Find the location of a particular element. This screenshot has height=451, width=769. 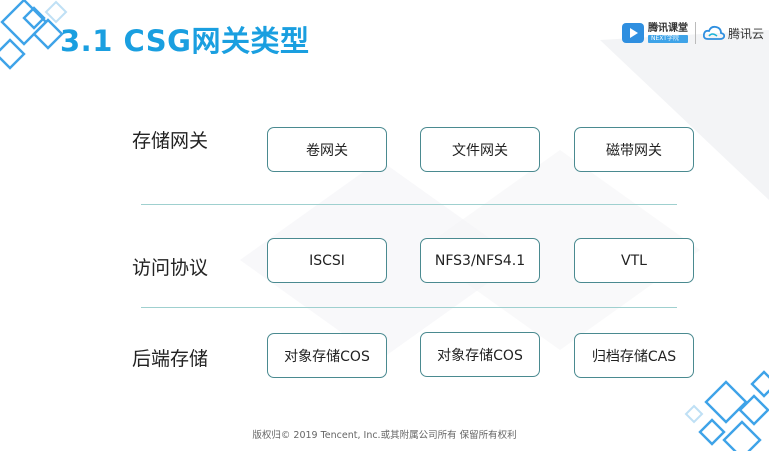

brand-logos: 腾讯课堂 NEXT学院 腾讯云 is located at coordinates (693, 33).